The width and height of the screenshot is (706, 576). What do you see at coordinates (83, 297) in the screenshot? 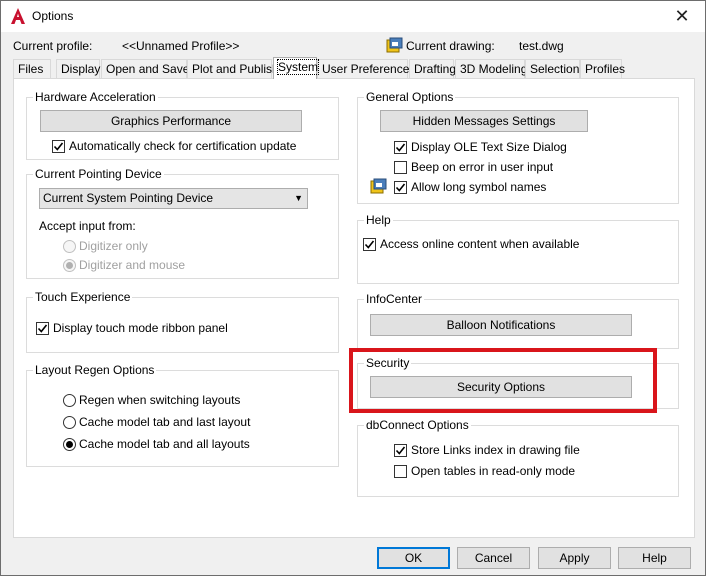
I see `group-title: Touch Experience` at bounding box center [83, 297].